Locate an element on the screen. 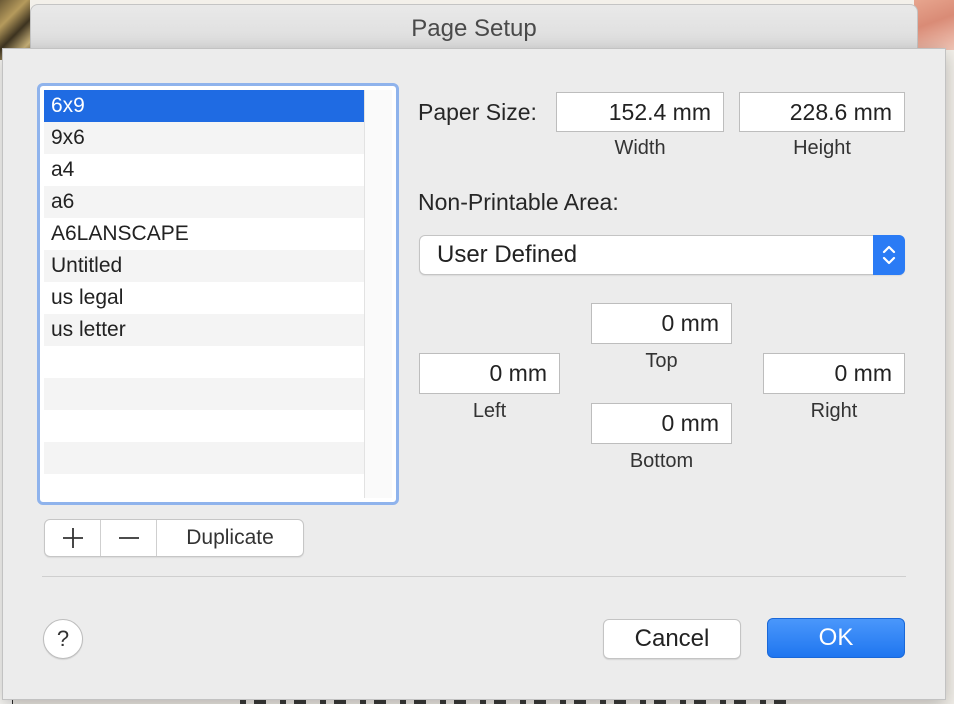 The image size is (954, 704). minus-icon is located at coordinates (128, 538).